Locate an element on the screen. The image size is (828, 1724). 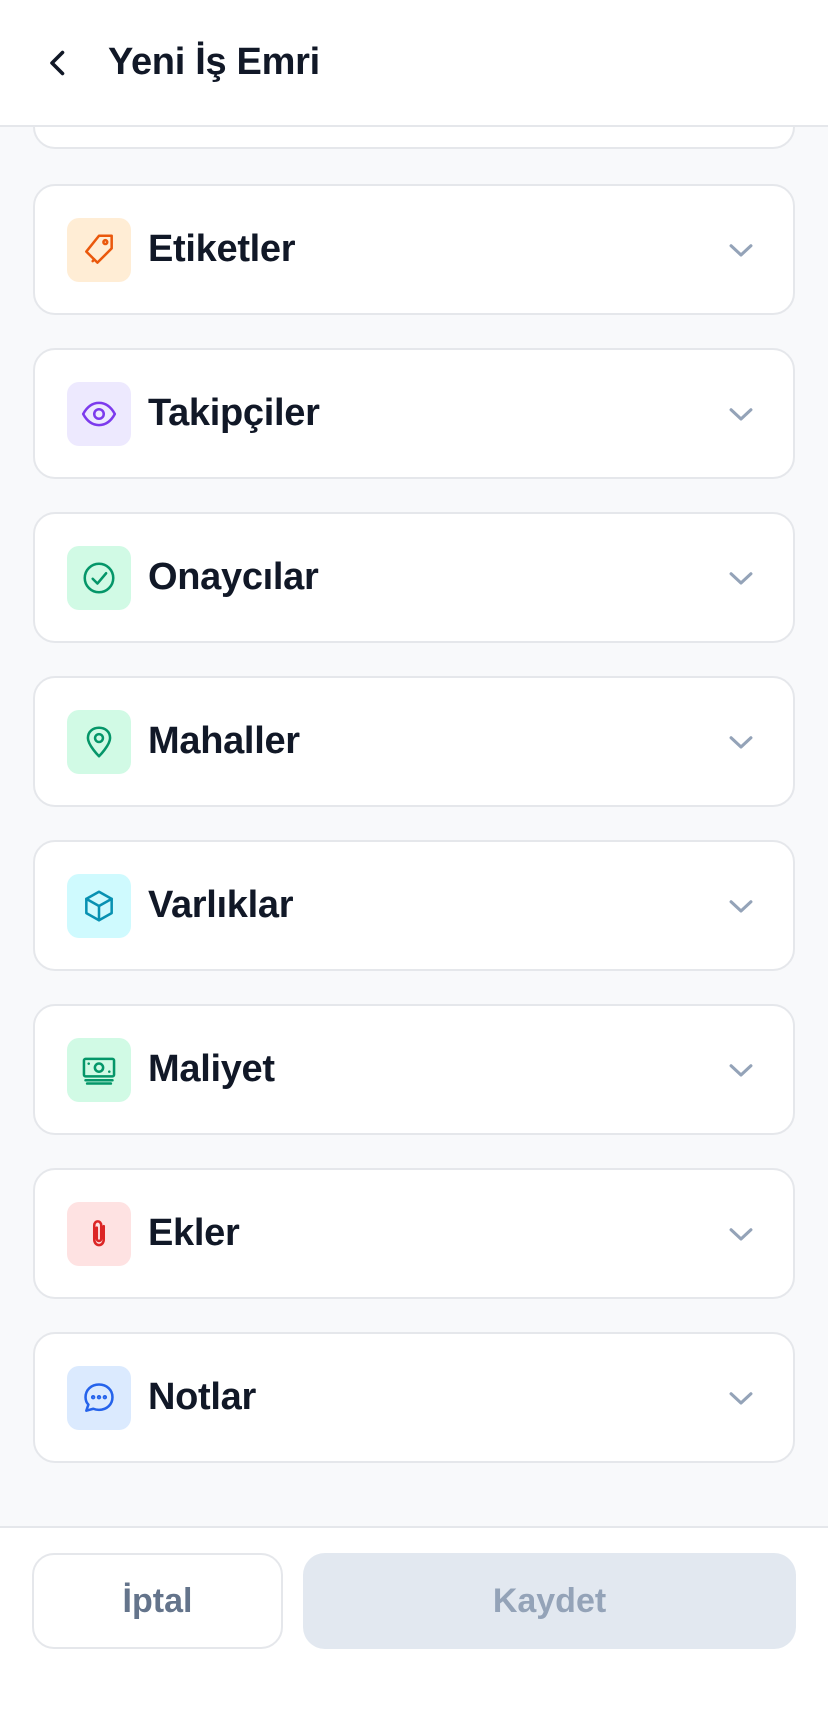
map-pin-icon is located at coordinates (99, 741).